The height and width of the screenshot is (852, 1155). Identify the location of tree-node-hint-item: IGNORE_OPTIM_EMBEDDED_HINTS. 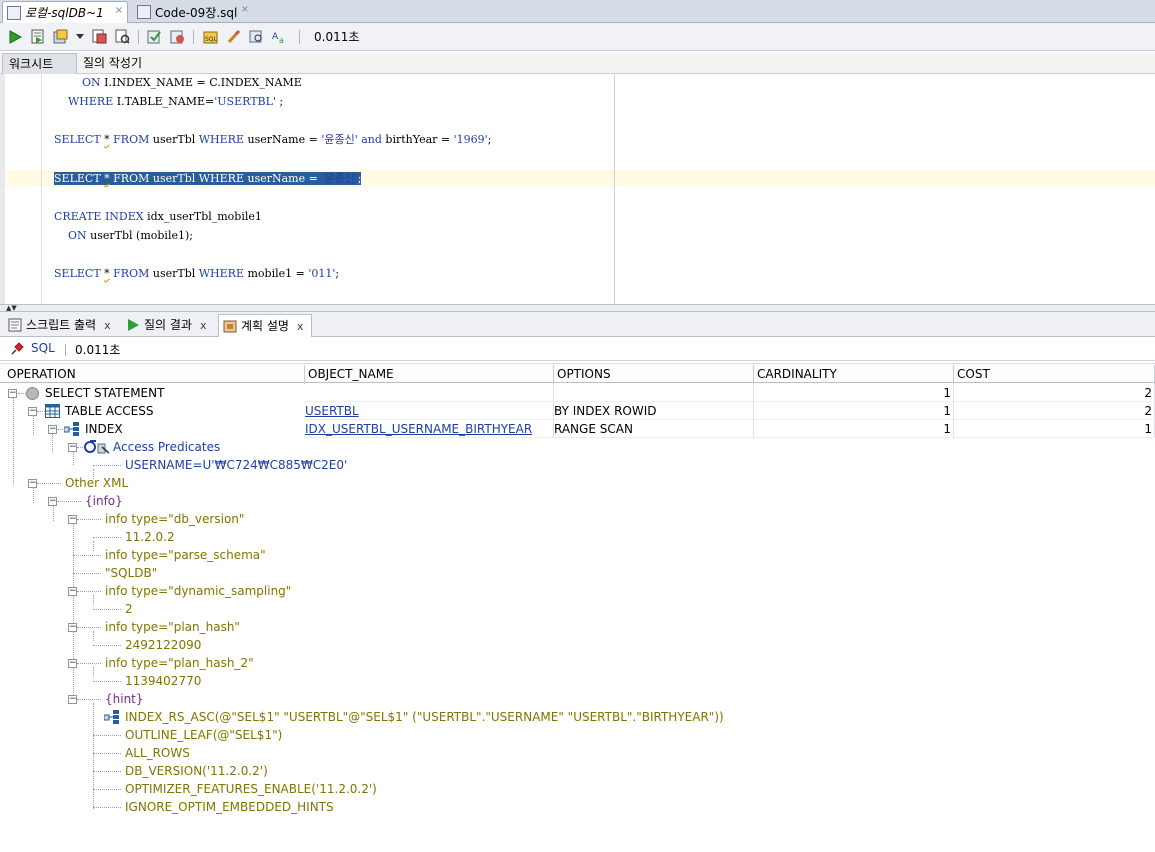
(577, 807).